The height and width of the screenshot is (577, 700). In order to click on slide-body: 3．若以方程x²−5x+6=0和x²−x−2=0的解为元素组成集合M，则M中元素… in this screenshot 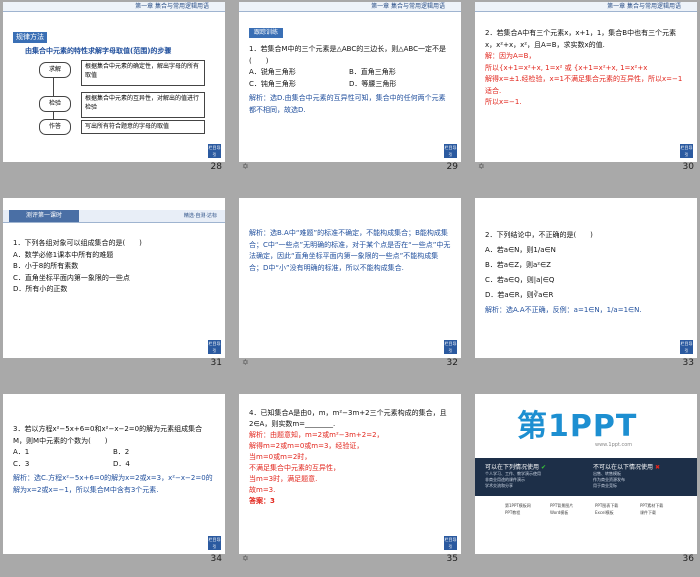, I will do `click(114, 460)`.